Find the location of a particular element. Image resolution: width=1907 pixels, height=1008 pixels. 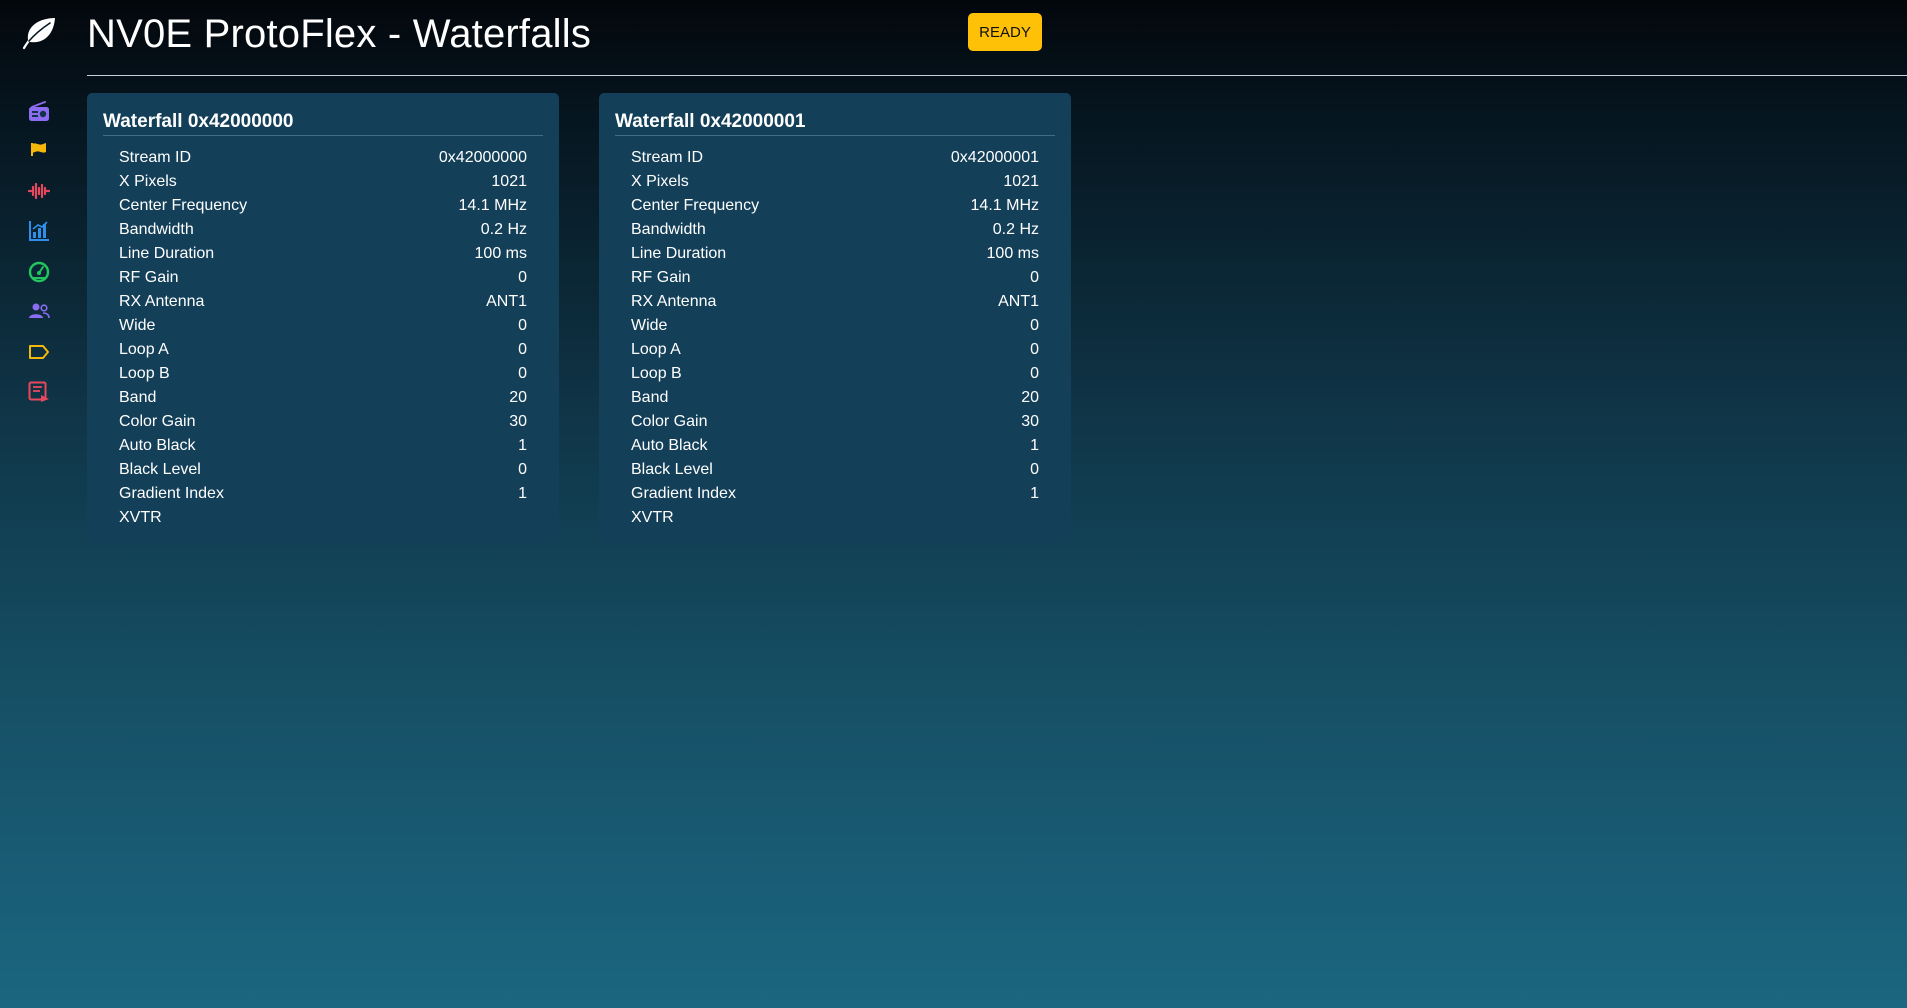

row-value: 0.2 Hz is located at coordinates (503, 229).